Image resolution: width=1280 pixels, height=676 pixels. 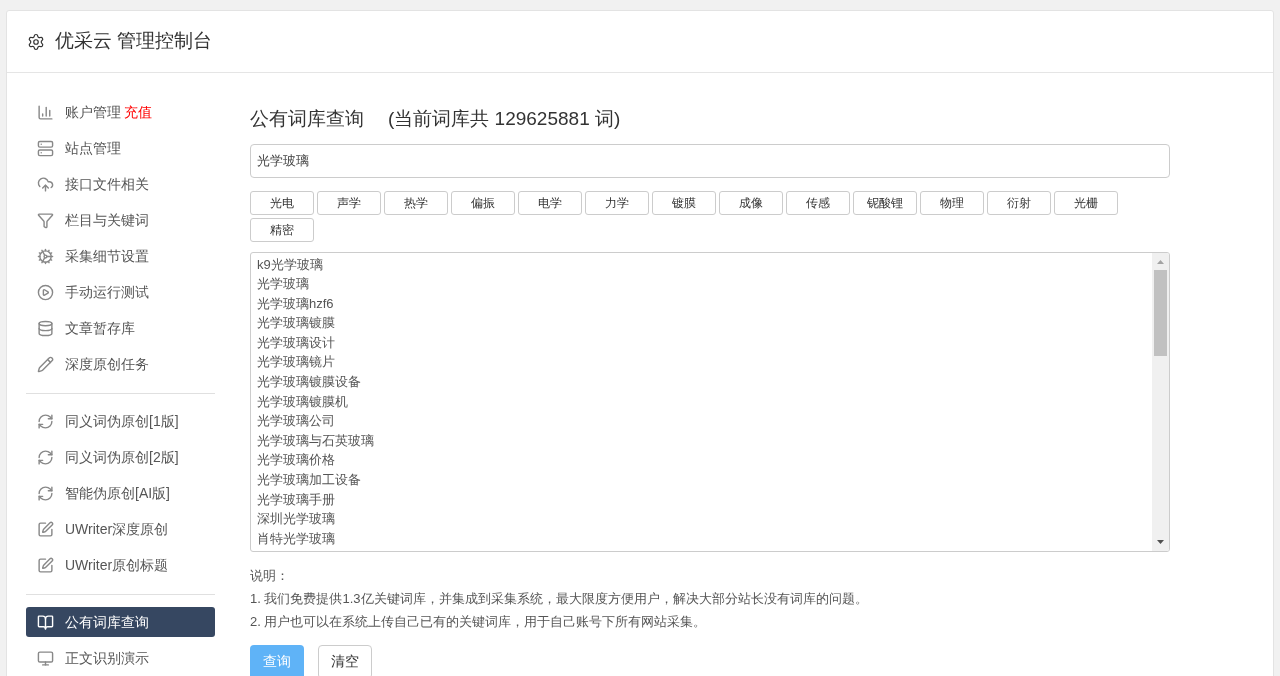 I want to click on result-item: 光学玻璃价格, so click(x=296, y=460).